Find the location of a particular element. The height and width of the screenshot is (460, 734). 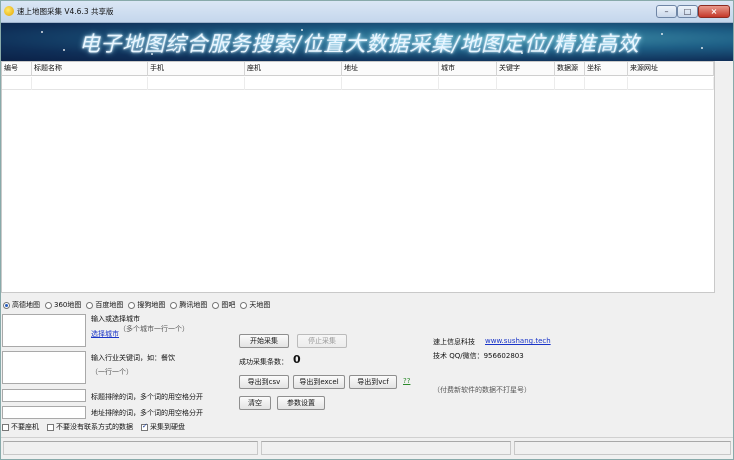

settings-button: 参数设置 is located at coordinates (301, 403).